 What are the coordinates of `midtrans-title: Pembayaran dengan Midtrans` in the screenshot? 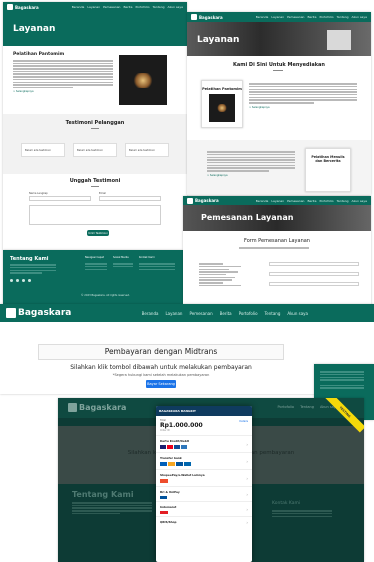 It's located at (161, 351).